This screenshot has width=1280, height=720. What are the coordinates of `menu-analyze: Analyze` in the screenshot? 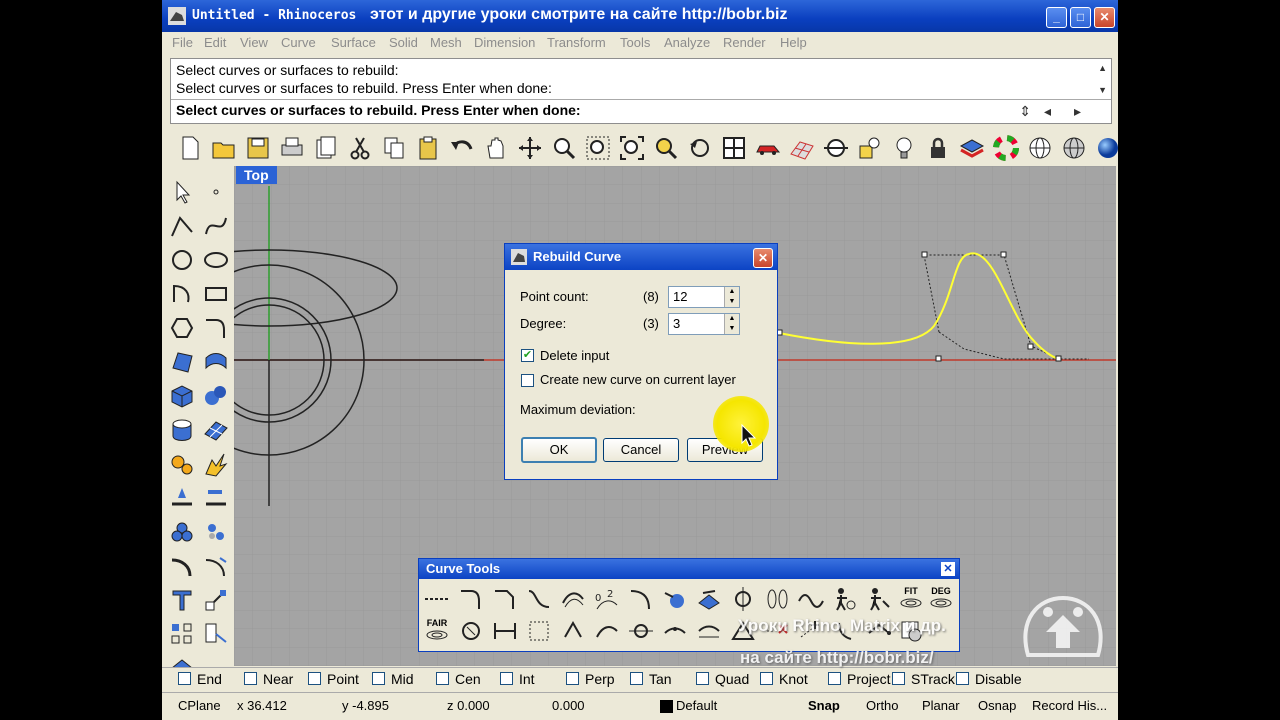 It's located at (687, 42).